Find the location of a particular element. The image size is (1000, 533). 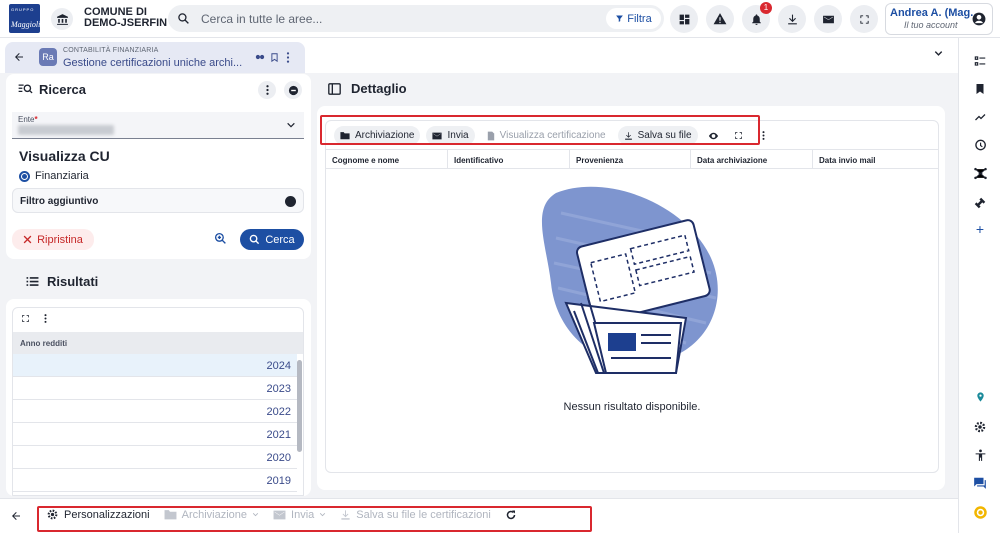

mail-button is located at coordinates (828, 19).